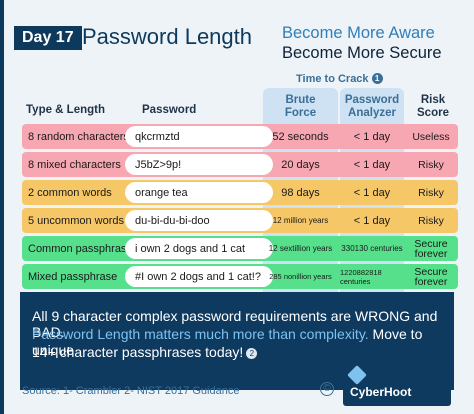 The height and width of the screenshot is (414, 474). What do you see at coordinates (433, 100) in the screenshot?
I see `header-risk-line1: Risk` at bounding box center [433, 100].